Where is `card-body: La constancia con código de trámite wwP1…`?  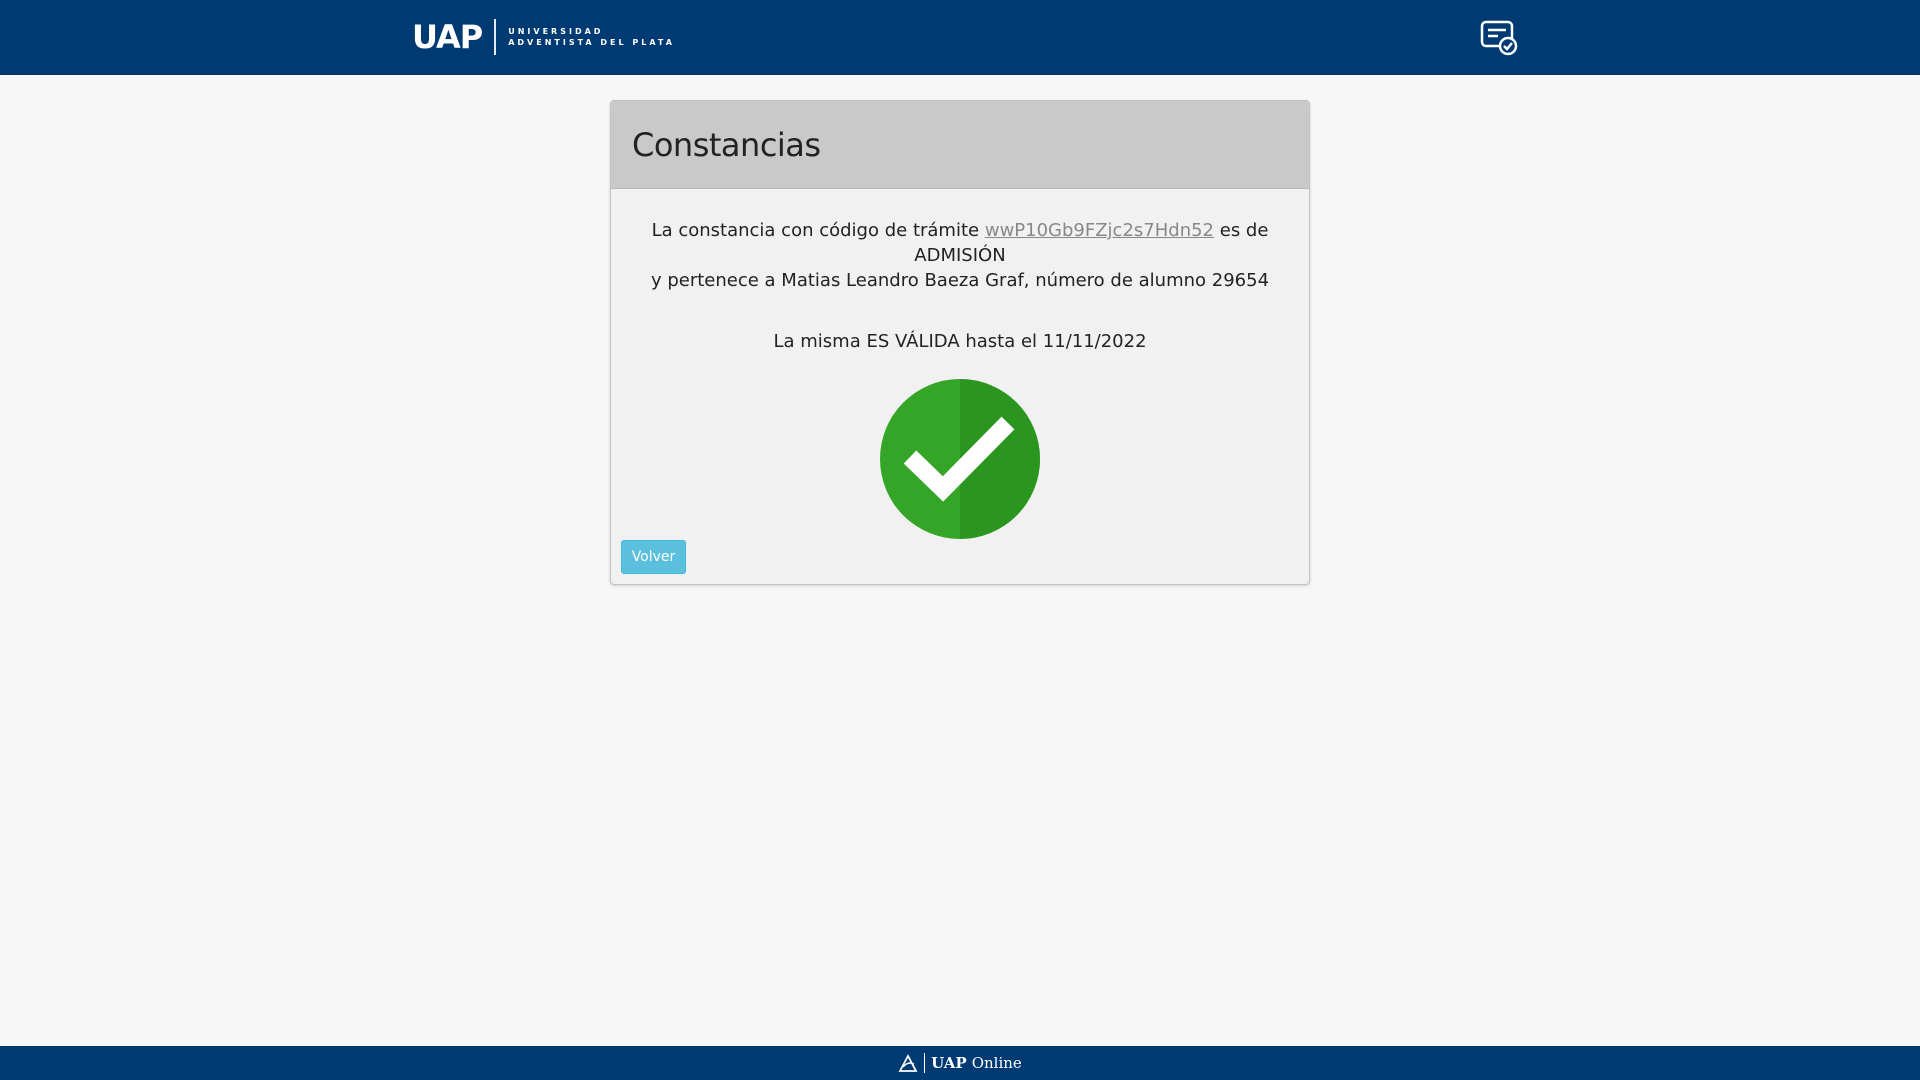 card-body: La constancia con código de trámite wwP1… is located at coordinates (960, 364).